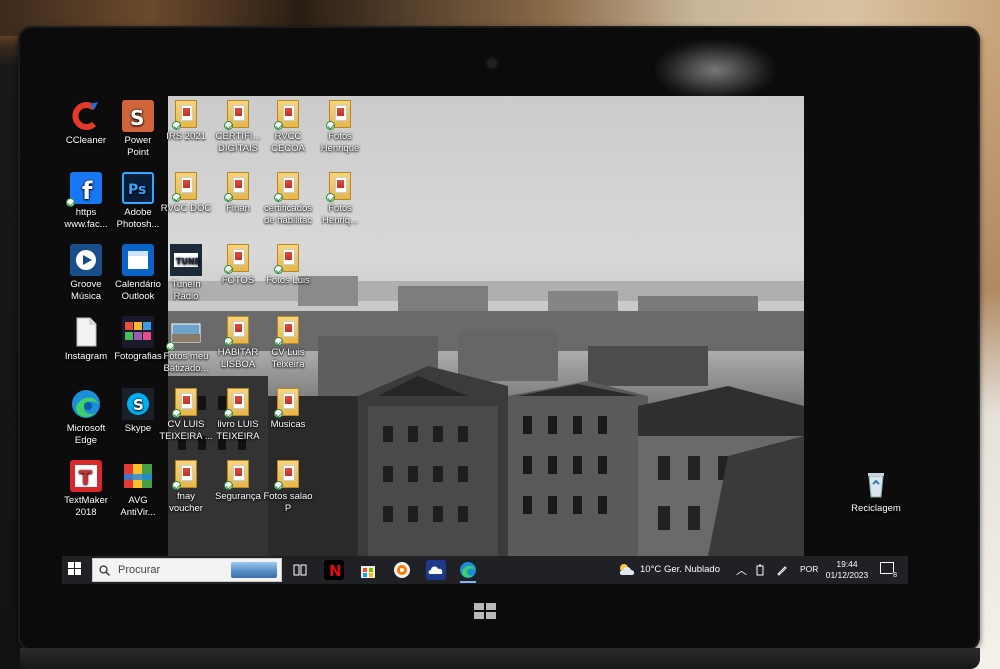  I want to click on folder-label: Fotos Henrique, so click(340, 142).